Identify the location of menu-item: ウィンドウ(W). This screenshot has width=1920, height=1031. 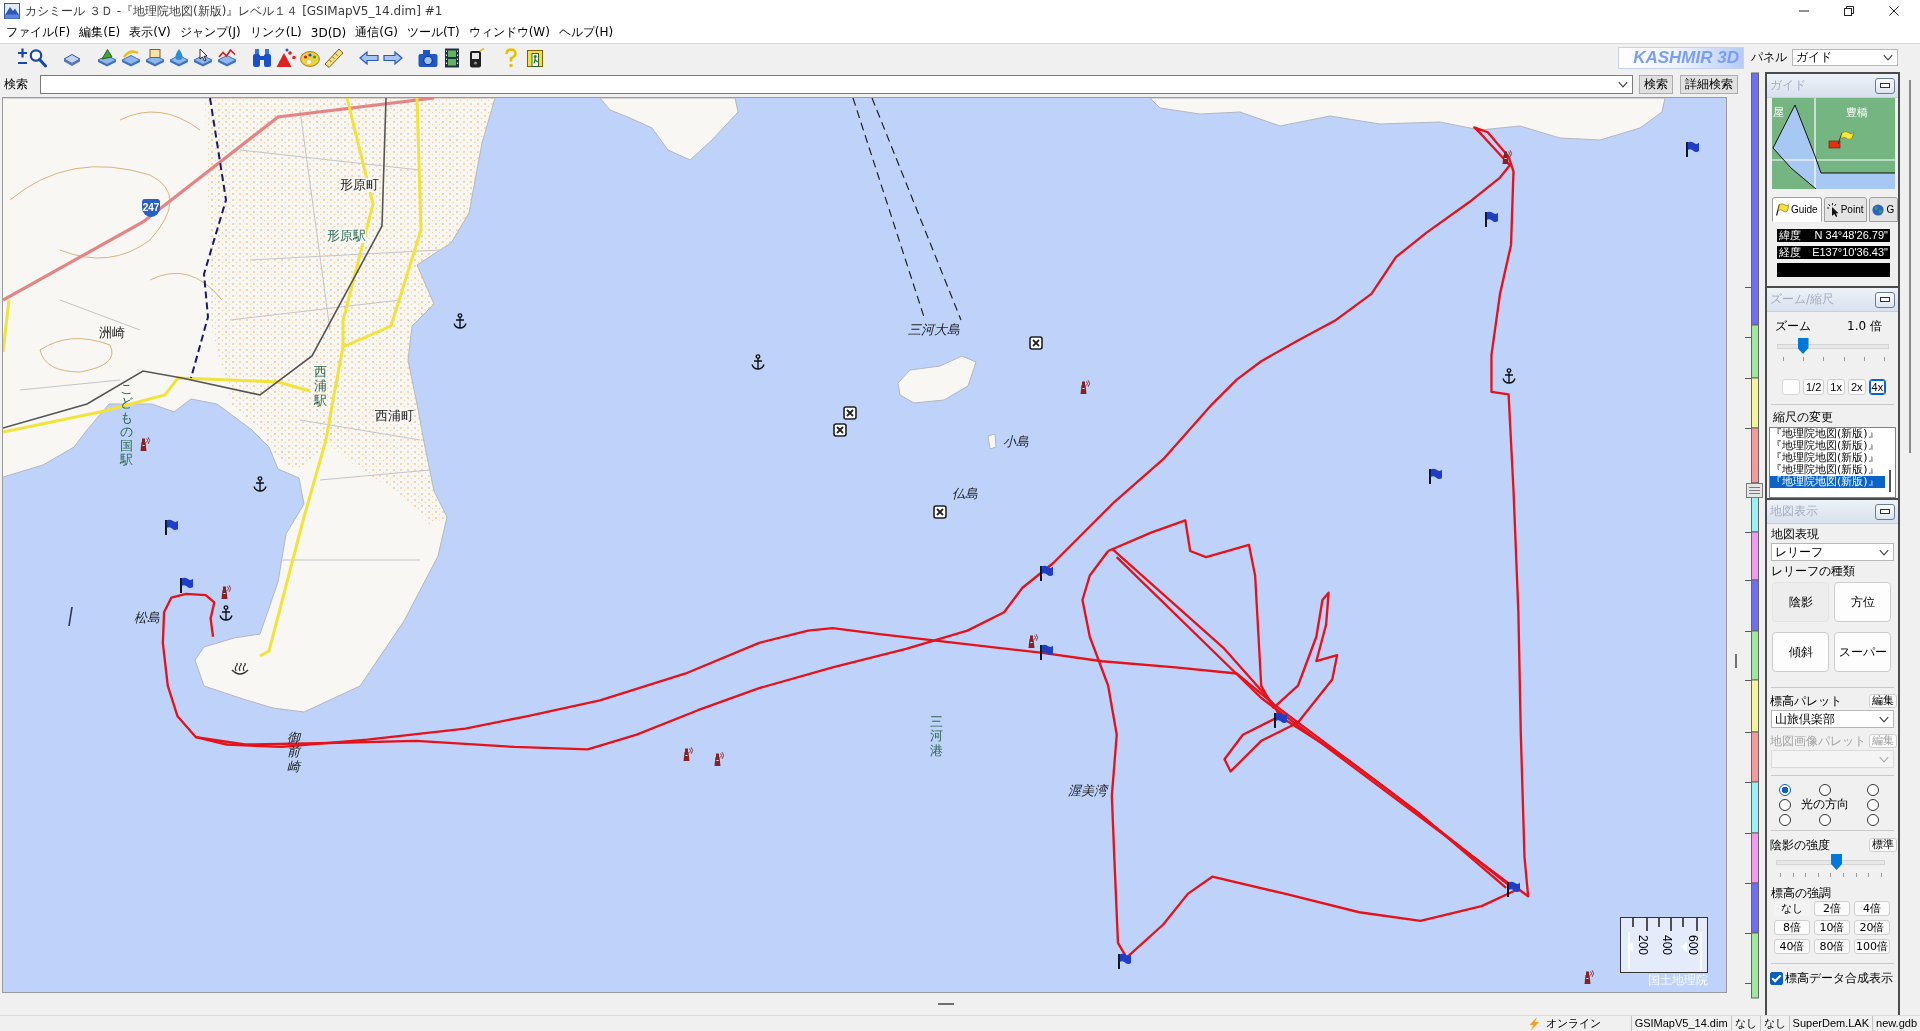
(509, 32).